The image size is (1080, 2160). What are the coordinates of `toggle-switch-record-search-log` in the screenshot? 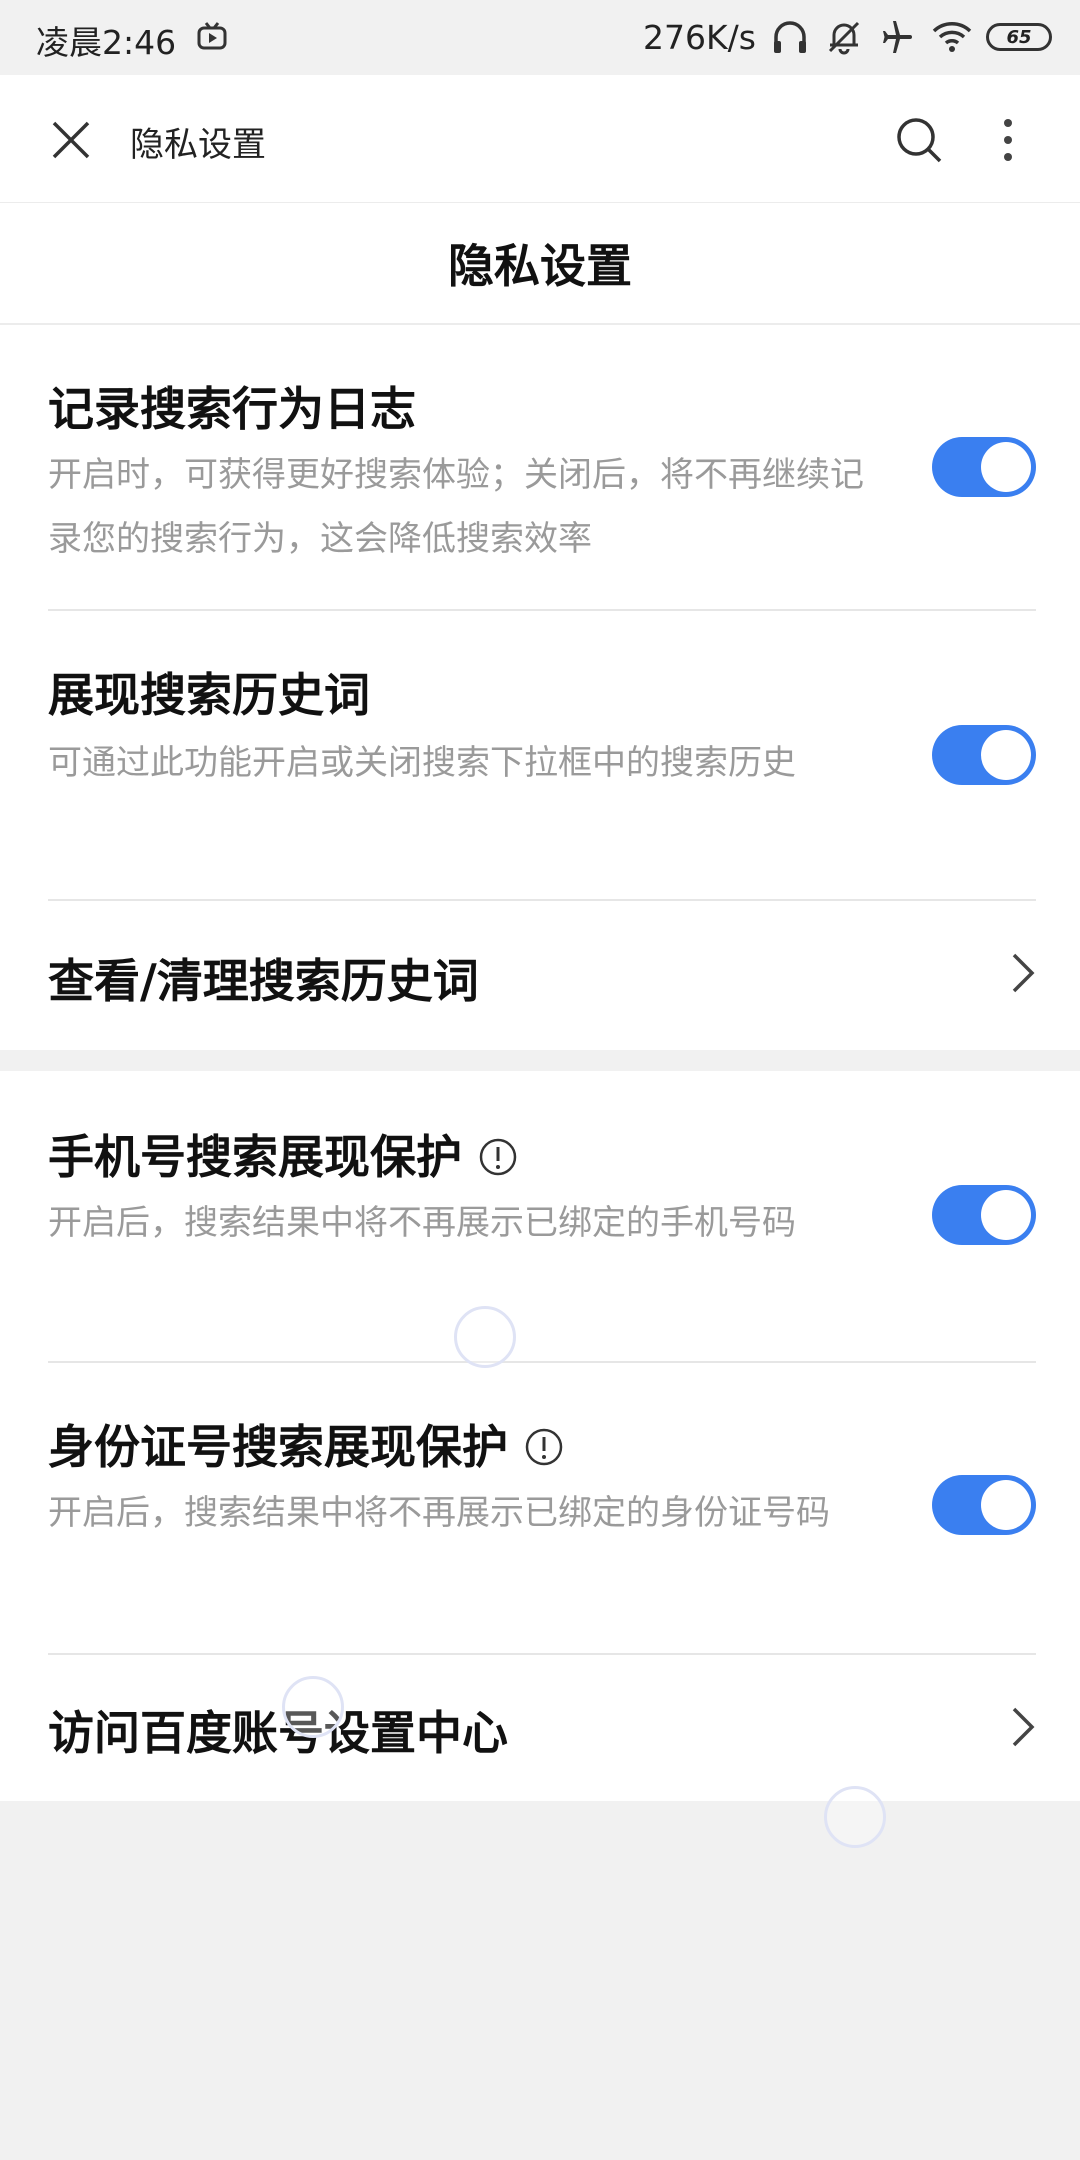 It's located at (984, 467).